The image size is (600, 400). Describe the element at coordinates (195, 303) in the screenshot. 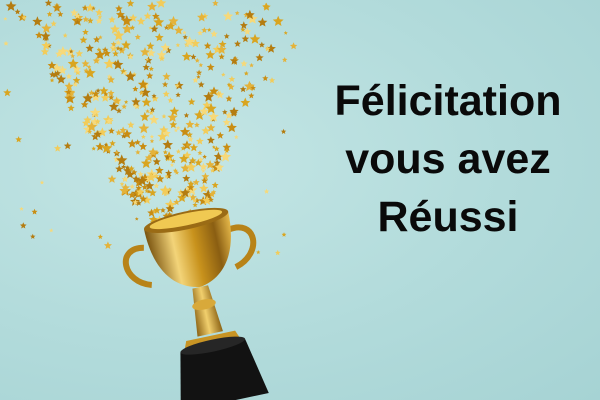

I see `trophy-icon` at that location.